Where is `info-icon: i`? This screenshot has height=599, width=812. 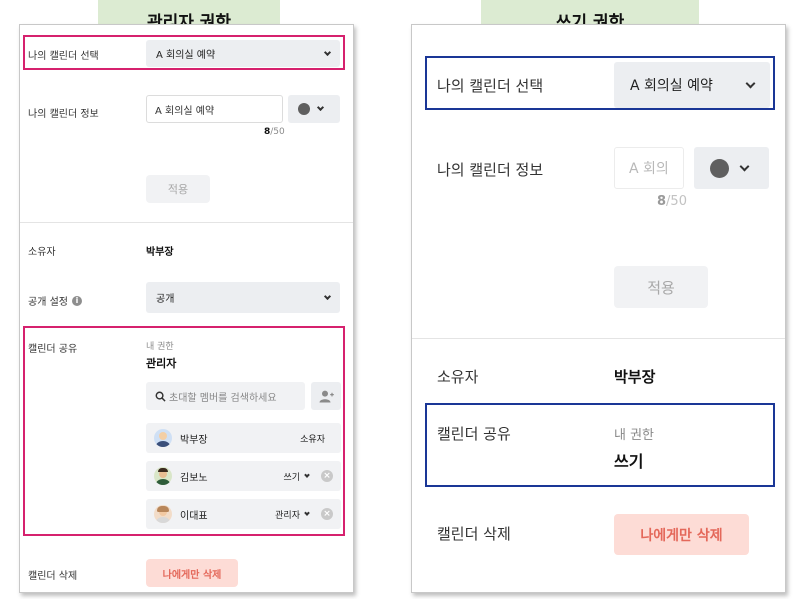
info-icon: i is located at coordinates (76, 300).